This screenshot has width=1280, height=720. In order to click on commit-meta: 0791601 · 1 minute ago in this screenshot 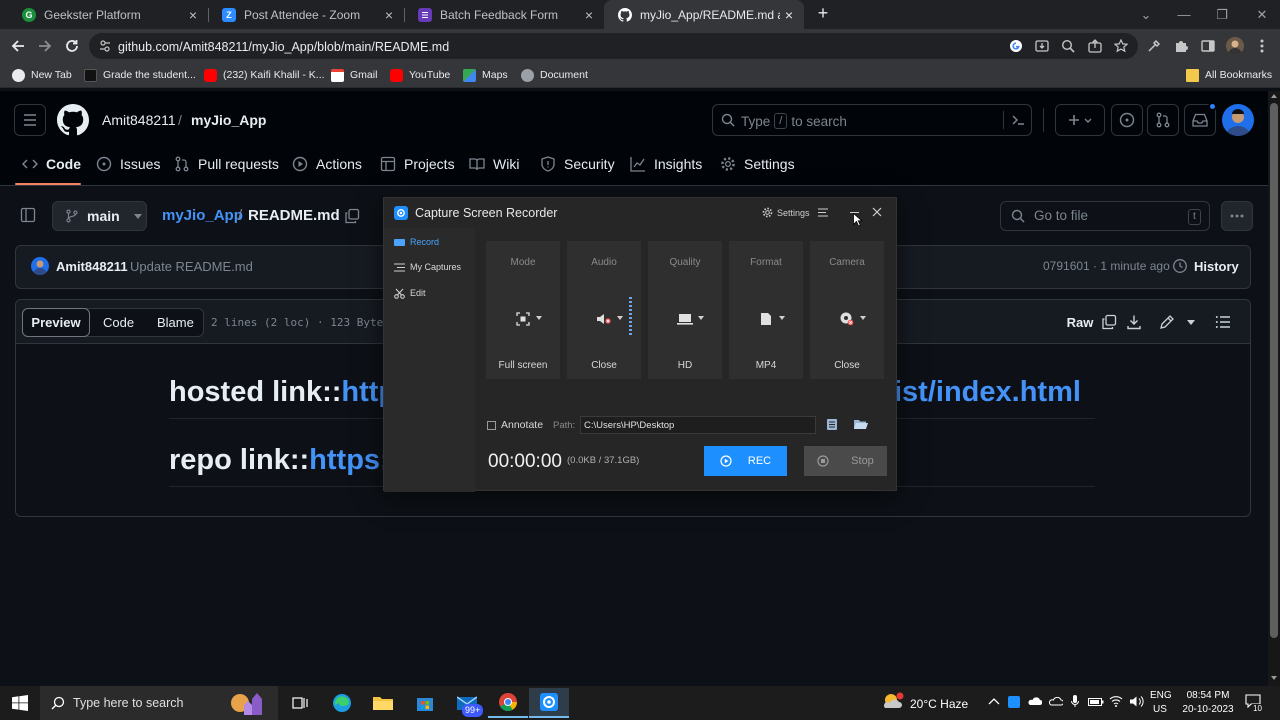, I will do `click(1106, 266)`.